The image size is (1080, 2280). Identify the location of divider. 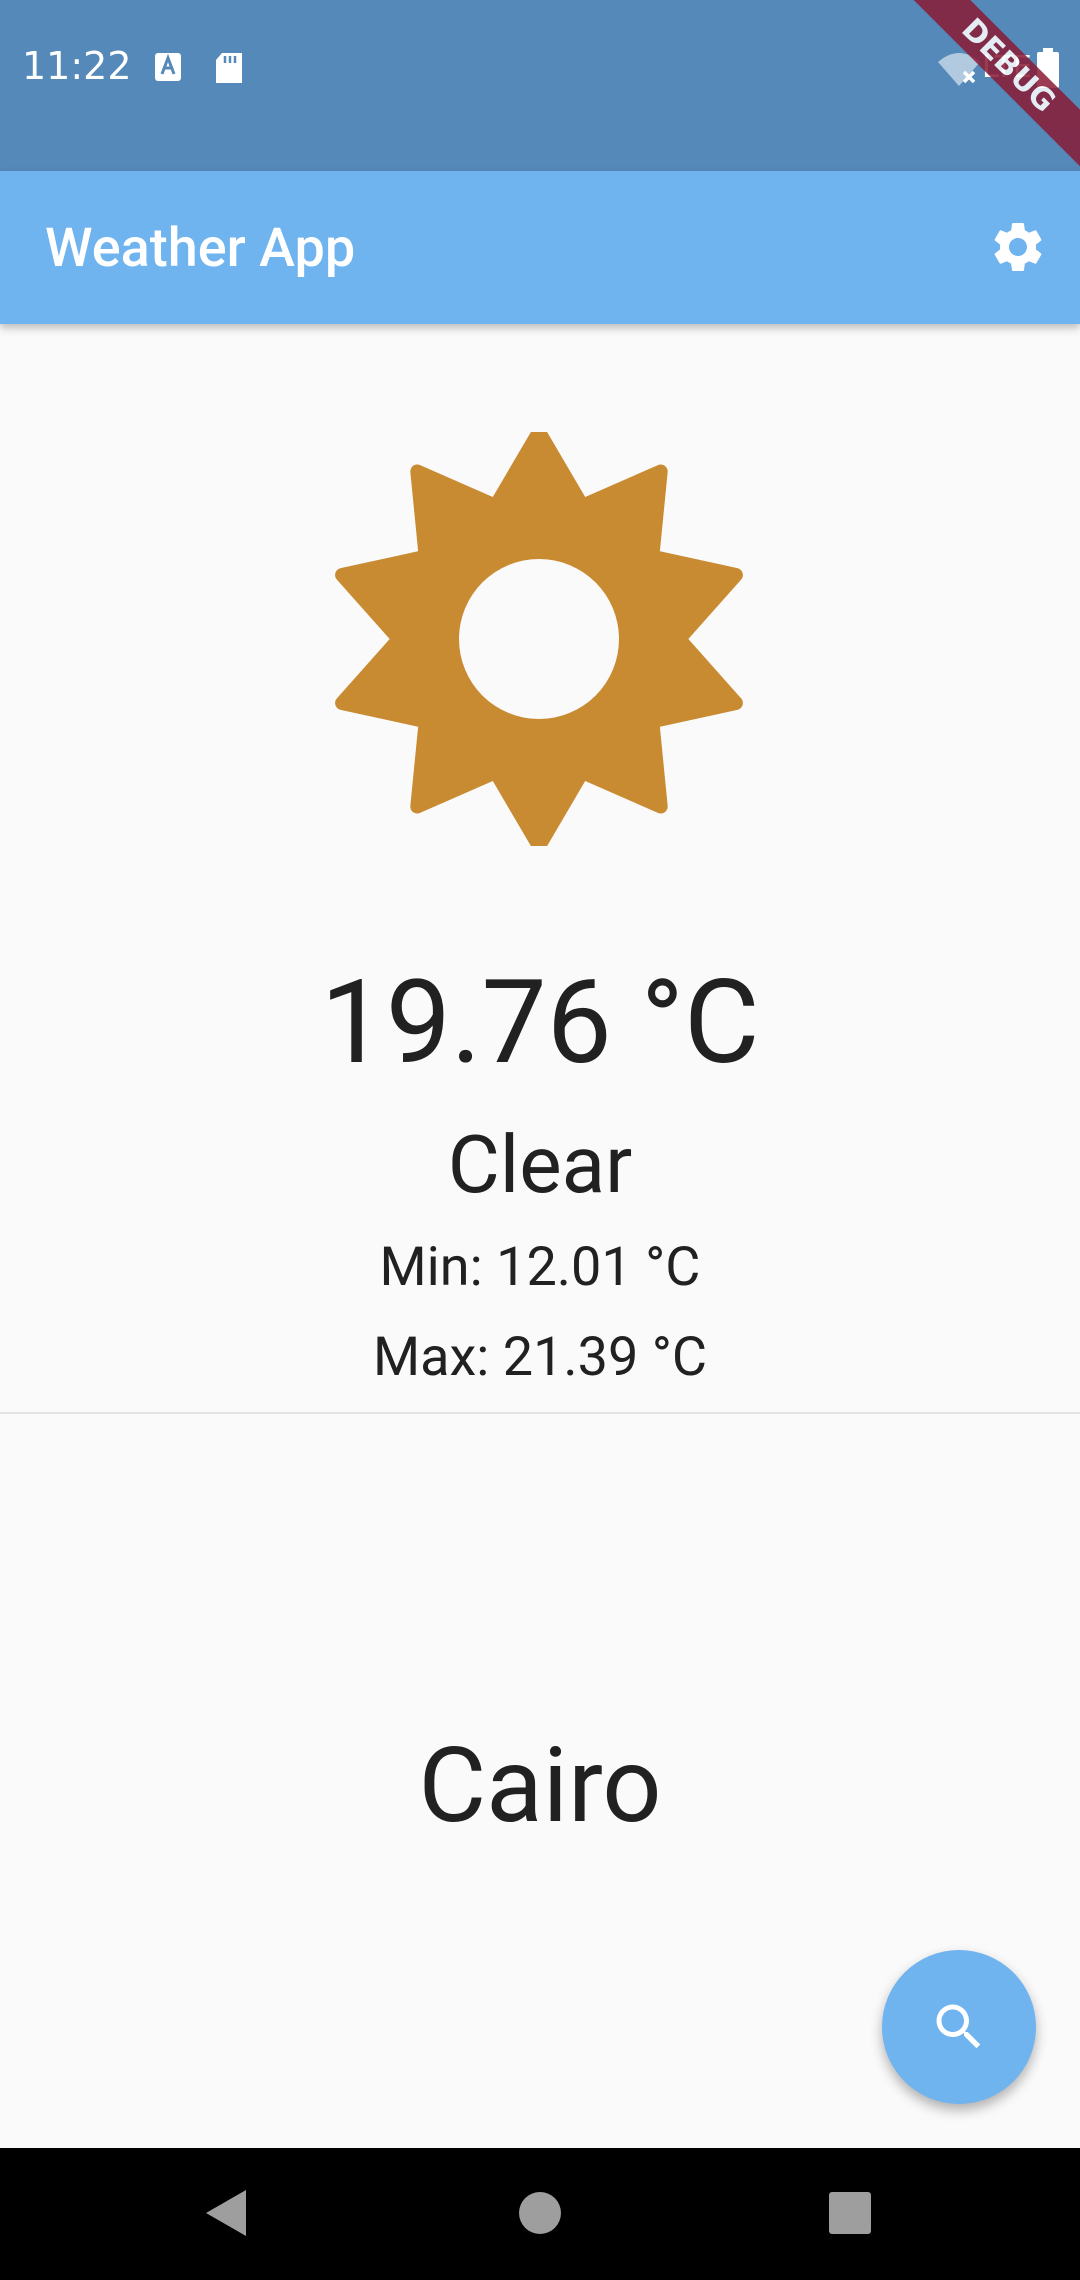
(540, 1413).